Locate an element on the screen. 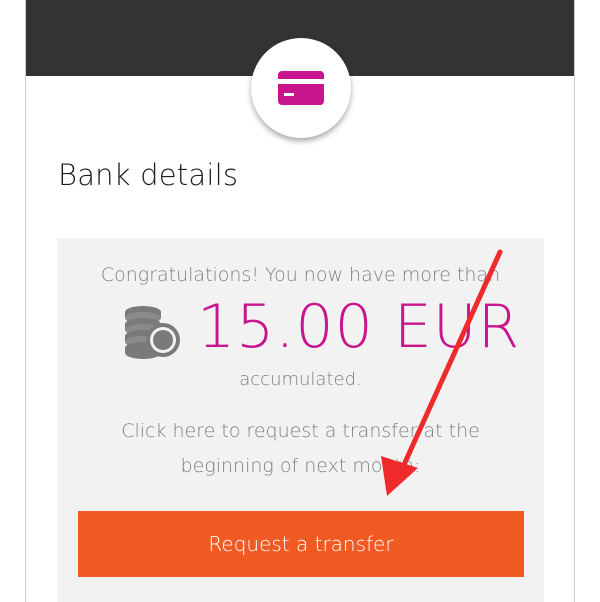  amount-row: 15.00 EUR is located at coordinates (300, 328).